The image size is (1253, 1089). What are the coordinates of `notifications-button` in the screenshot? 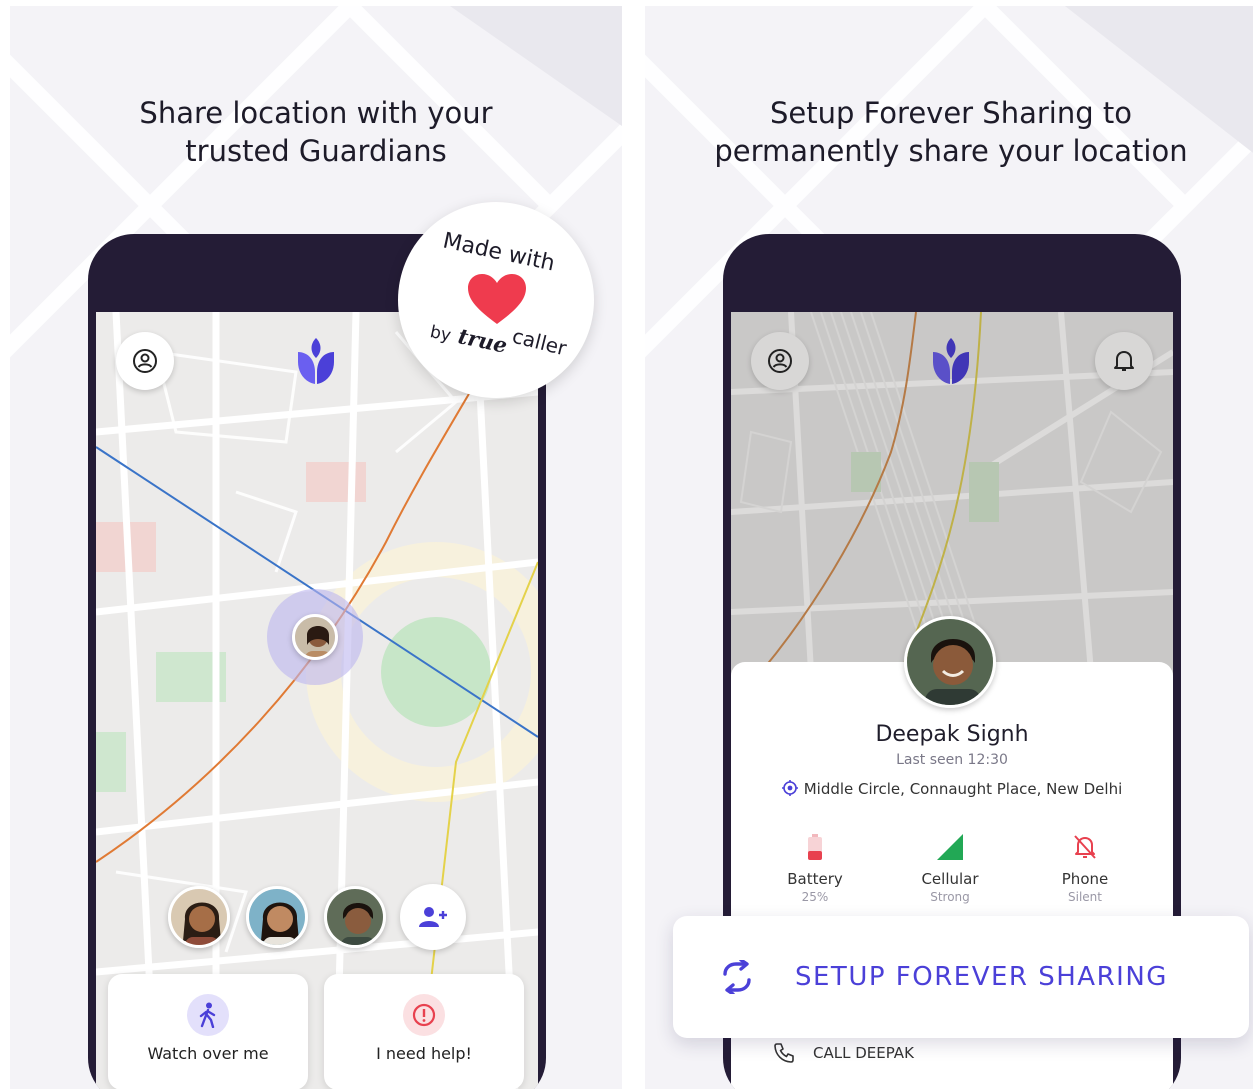 It's located at (1124, 361).